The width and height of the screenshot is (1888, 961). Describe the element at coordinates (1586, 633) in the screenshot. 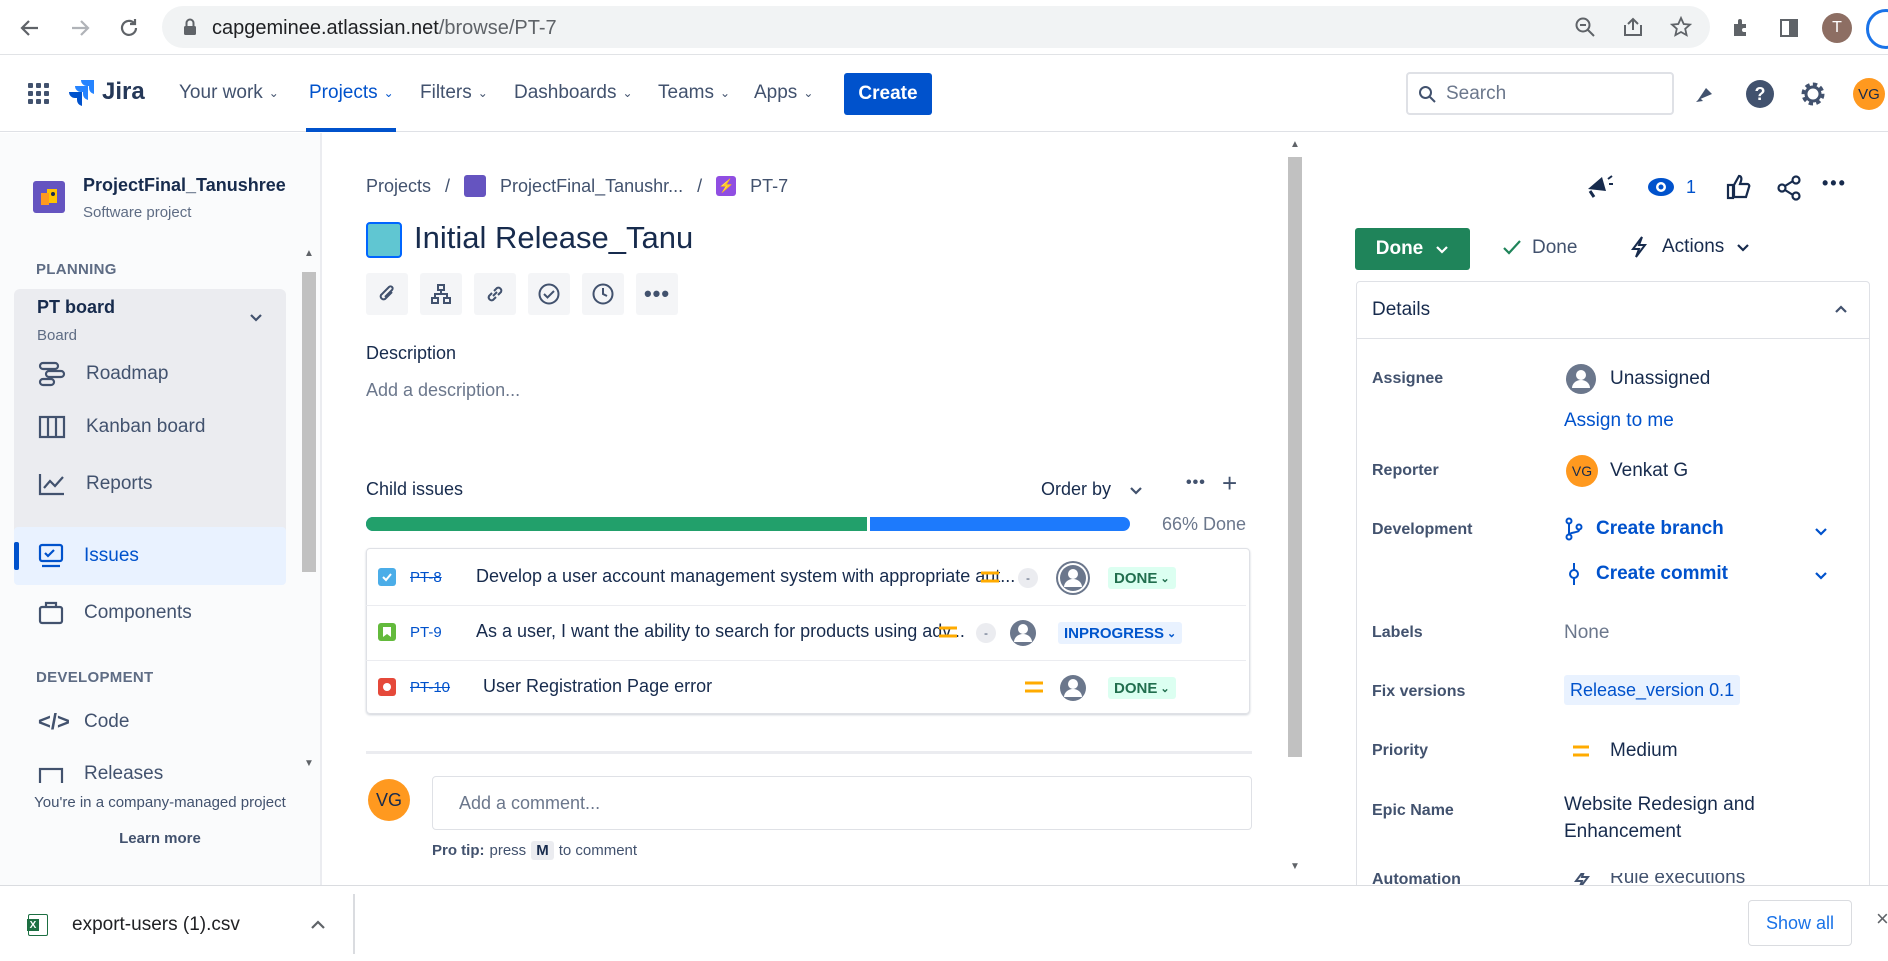

I see `labels-value: None` at that location.